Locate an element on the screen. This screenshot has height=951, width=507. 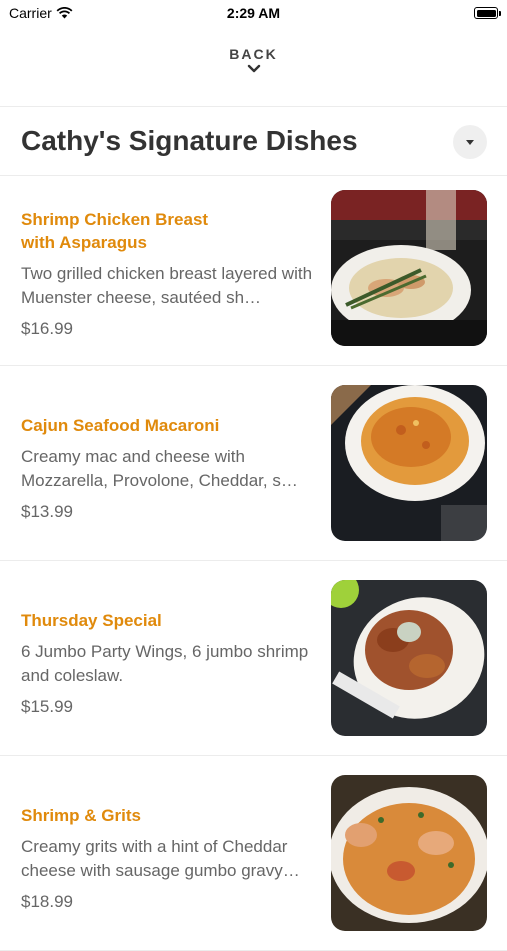
menu-item-price: $15.99 is located at coordinates (47, 706).